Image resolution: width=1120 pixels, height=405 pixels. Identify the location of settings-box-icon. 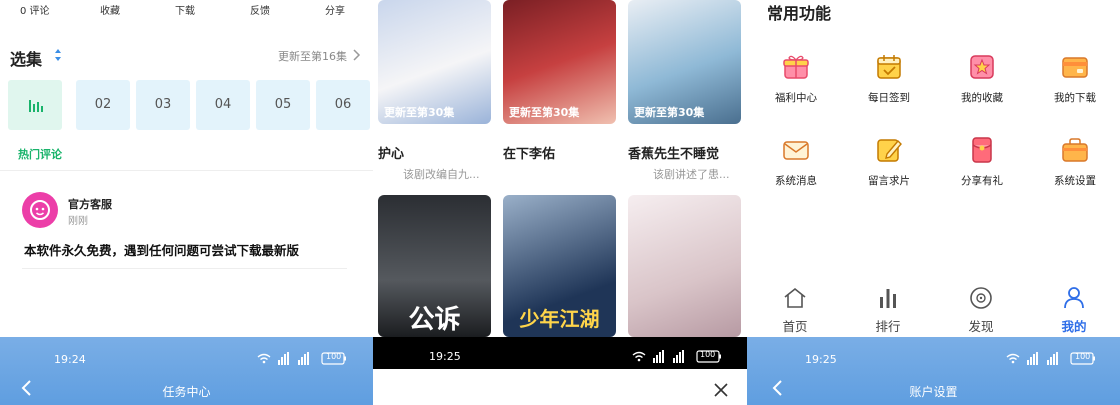
(1075, 150).